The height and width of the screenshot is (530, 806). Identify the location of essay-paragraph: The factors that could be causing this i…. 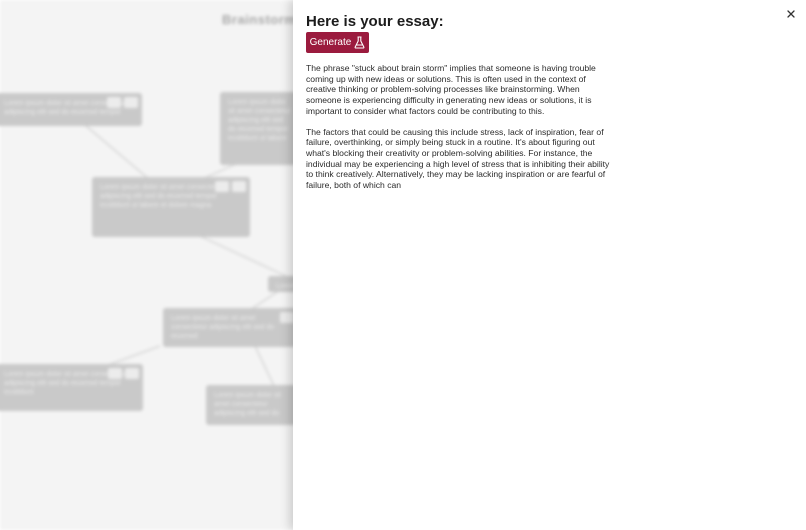
(458, 158).